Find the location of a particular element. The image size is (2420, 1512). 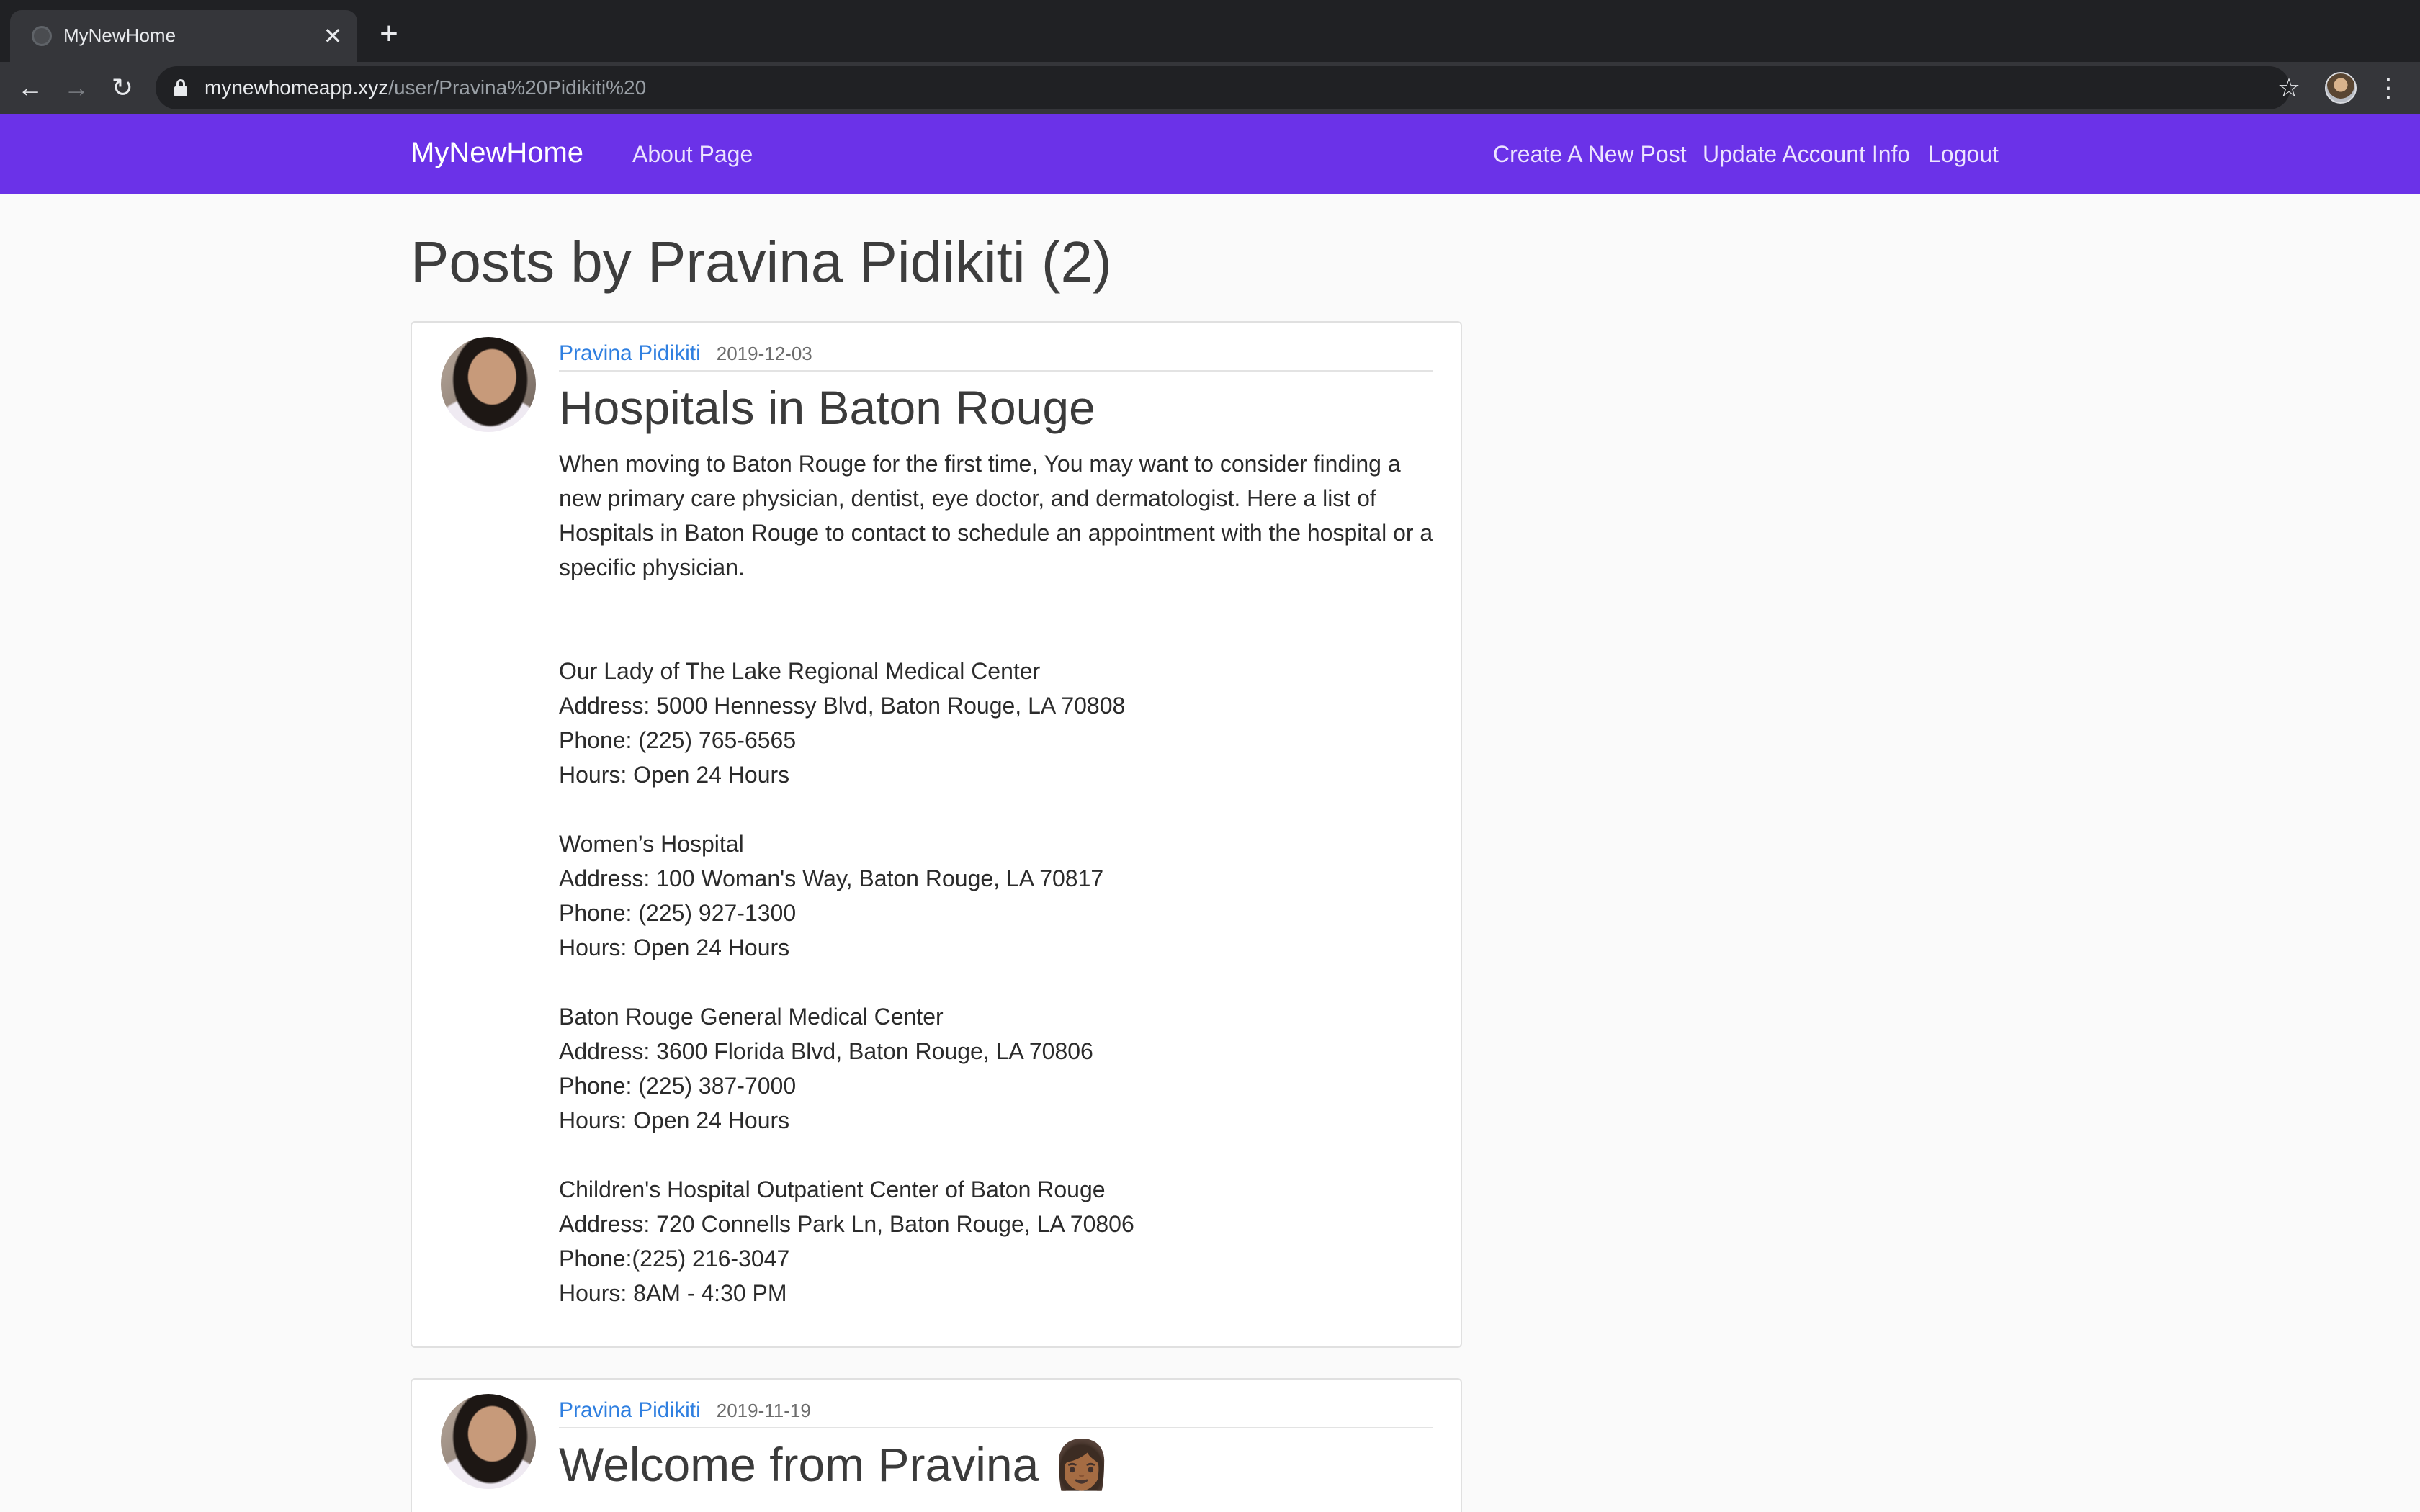

globe-icon is located at coordinates (42, 36).